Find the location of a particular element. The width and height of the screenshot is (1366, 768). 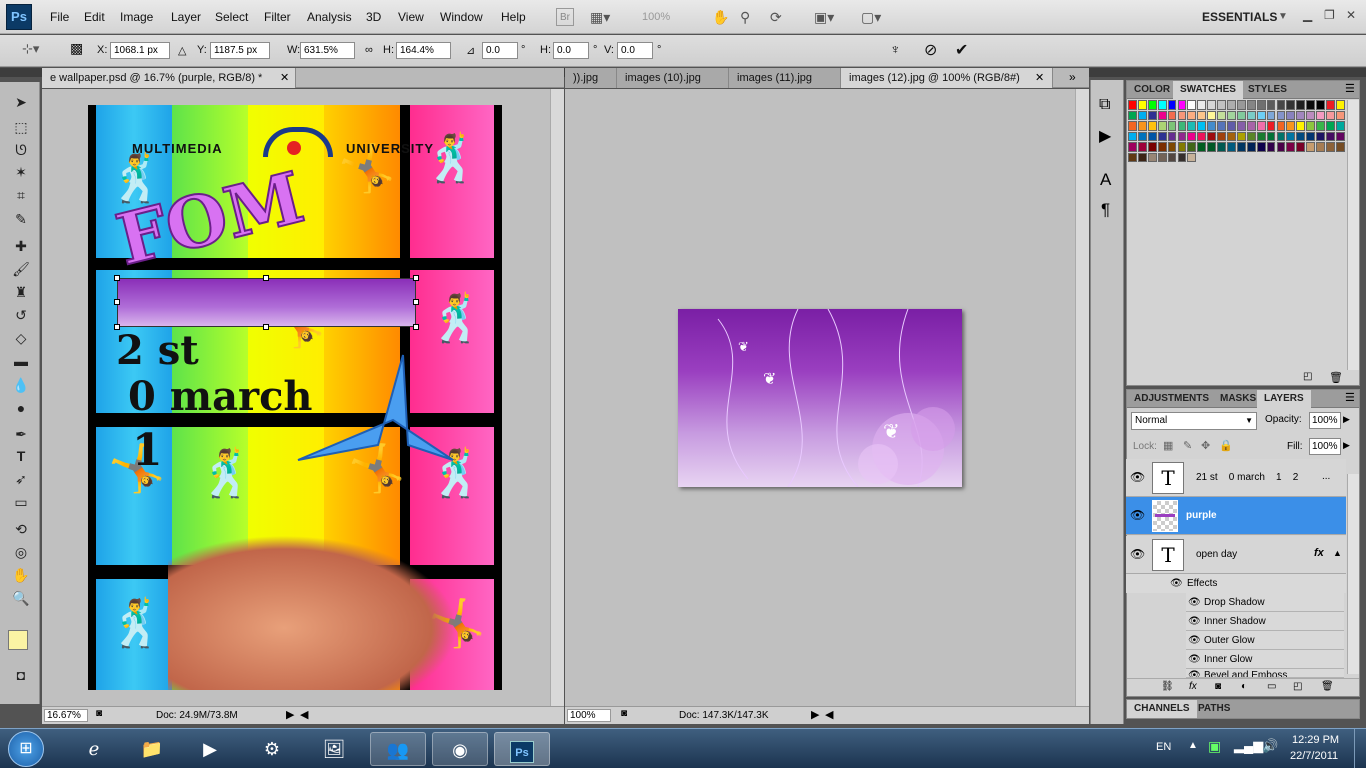

quick-mask-icon: ◘ is located at coordinates (21, 675).